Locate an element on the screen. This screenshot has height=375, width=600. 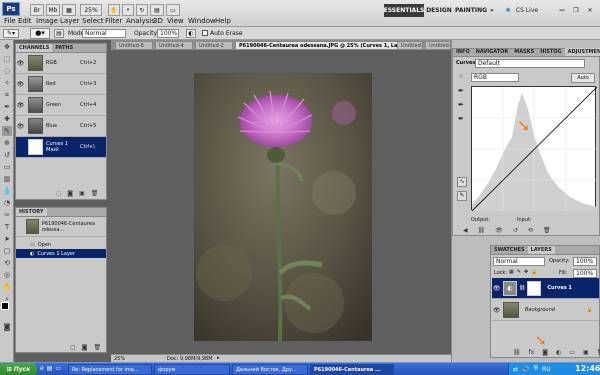
close-icon: ✕ is located at coordinates (590, 10).